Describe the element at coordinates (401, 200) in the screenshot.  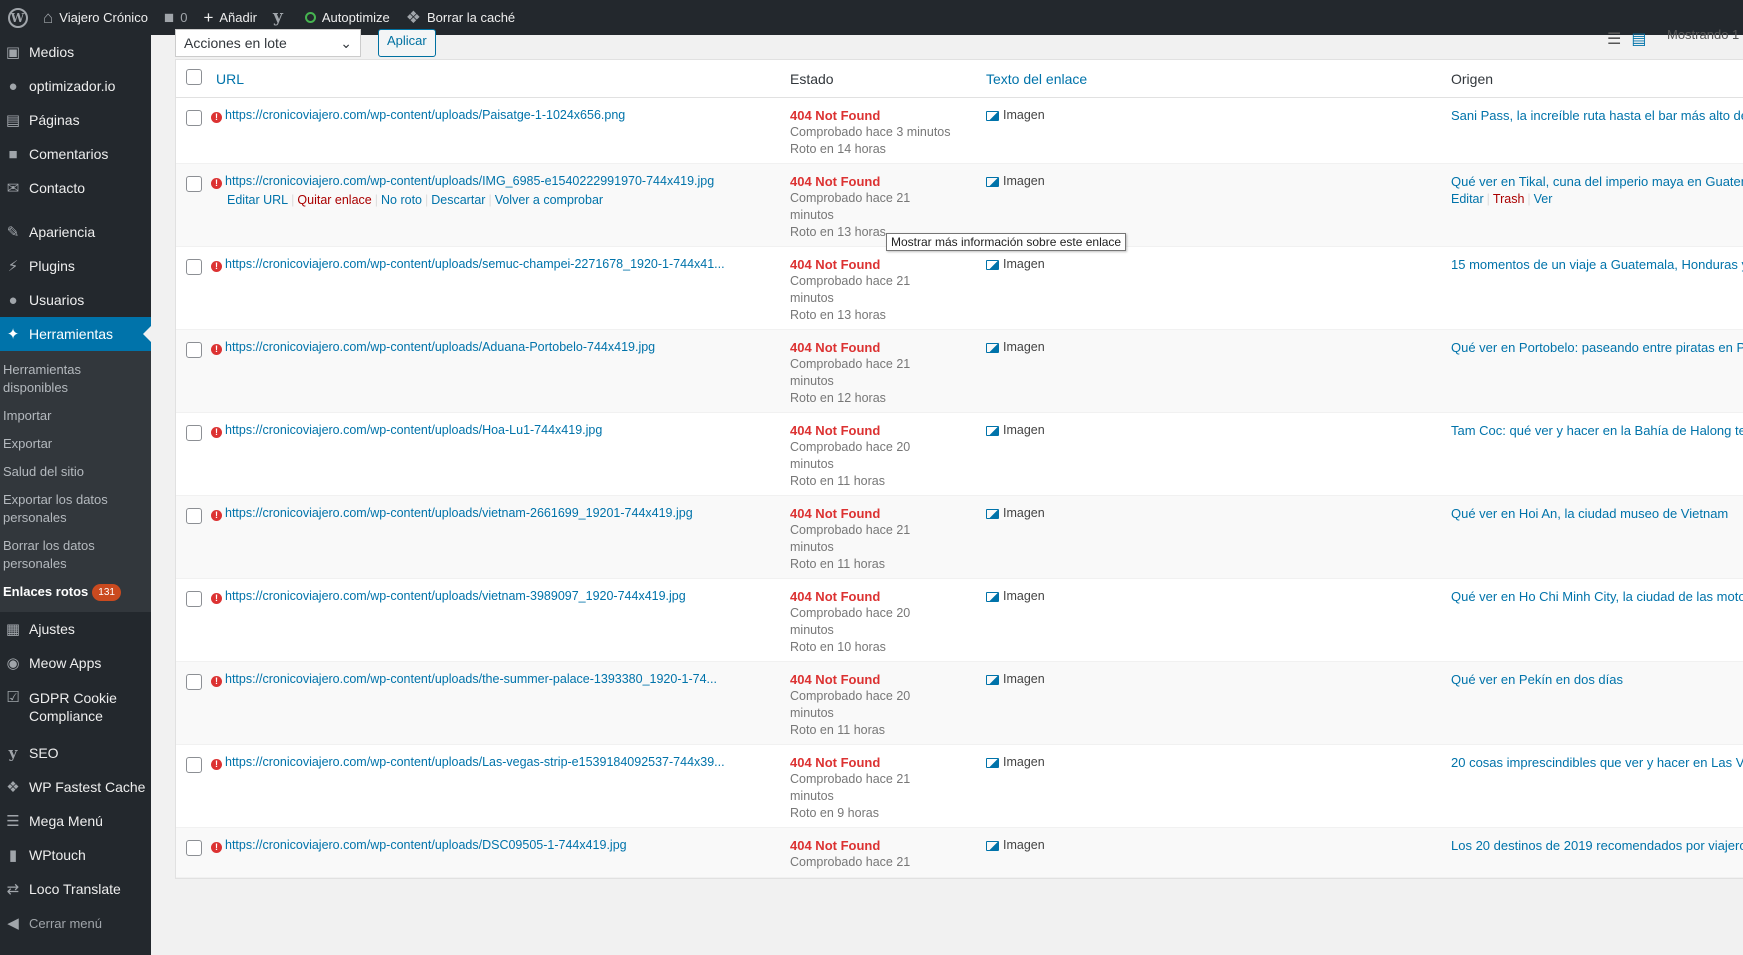
I see `not-broken-action: No roto` at that location.